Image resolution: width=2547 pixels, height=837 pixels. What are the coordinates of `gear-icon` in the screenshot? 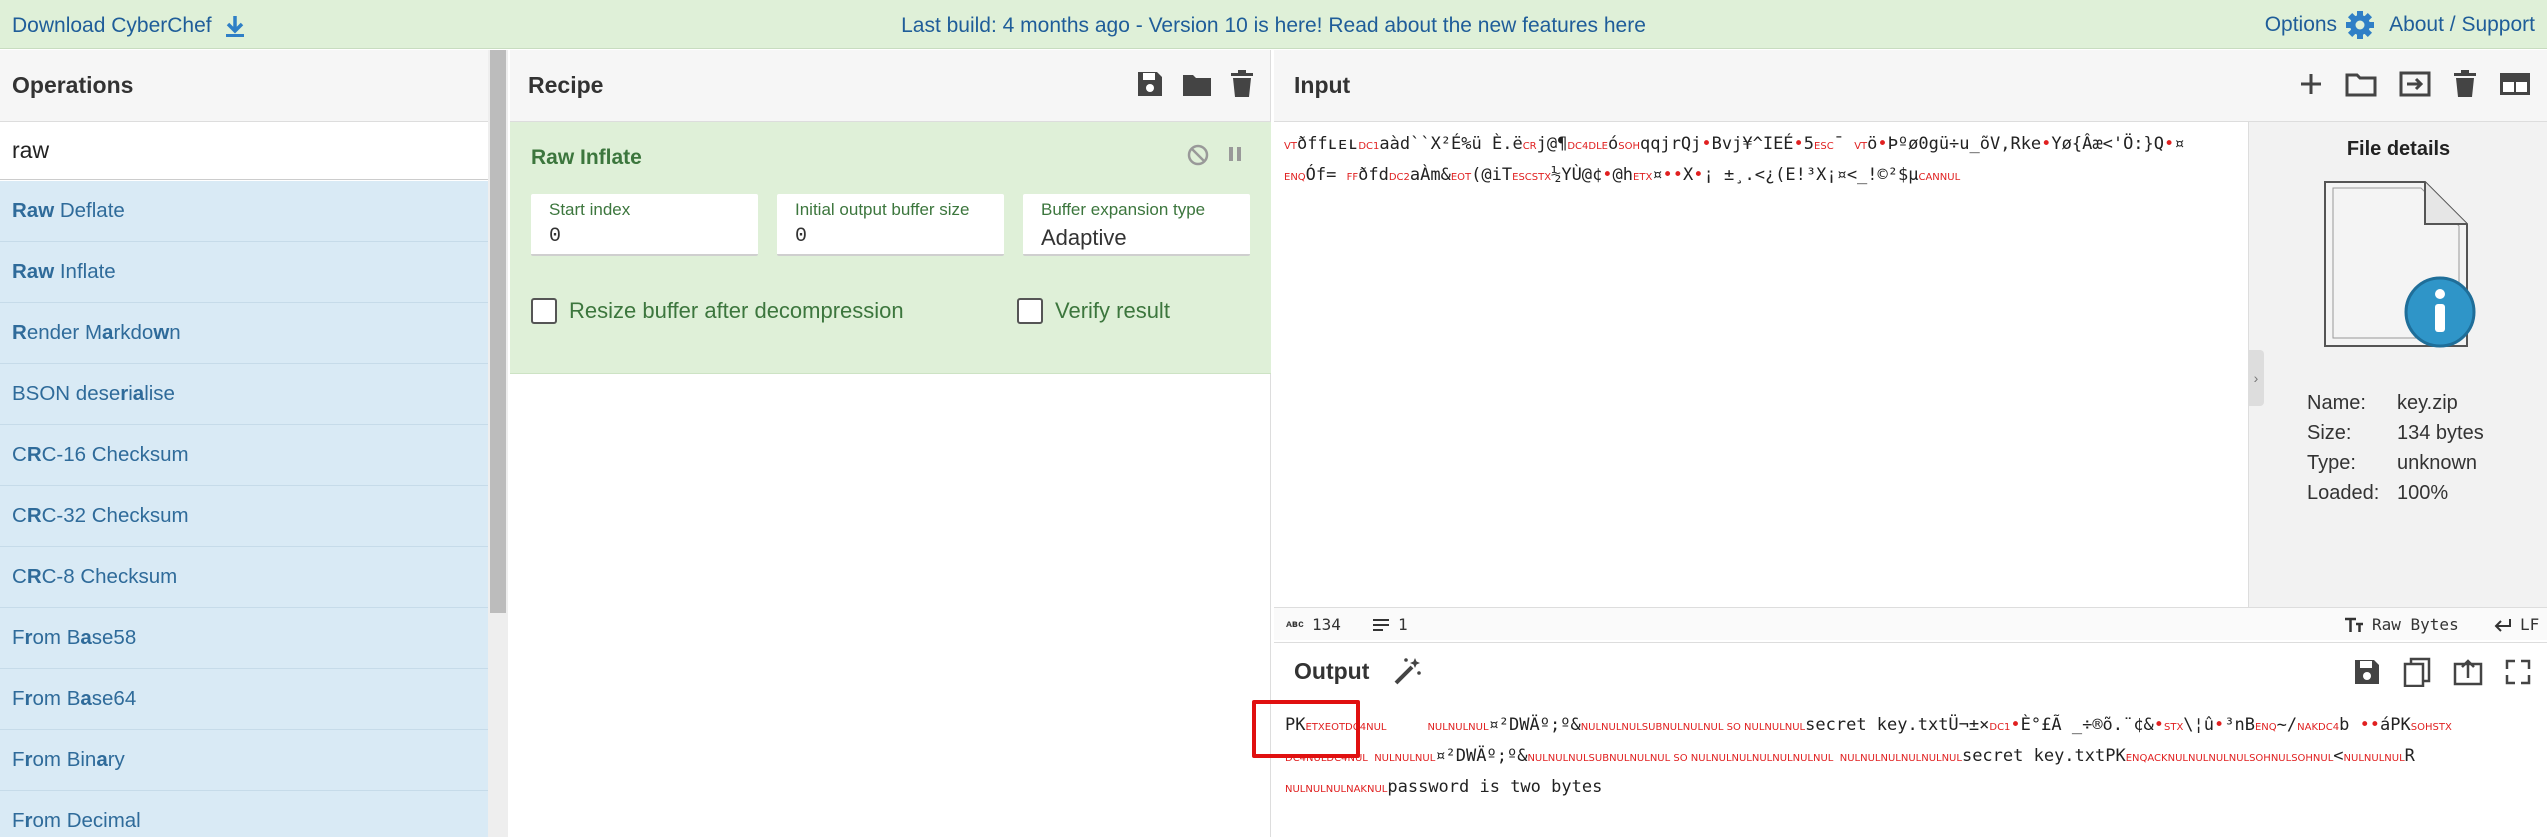 It's located at (2360, 25).